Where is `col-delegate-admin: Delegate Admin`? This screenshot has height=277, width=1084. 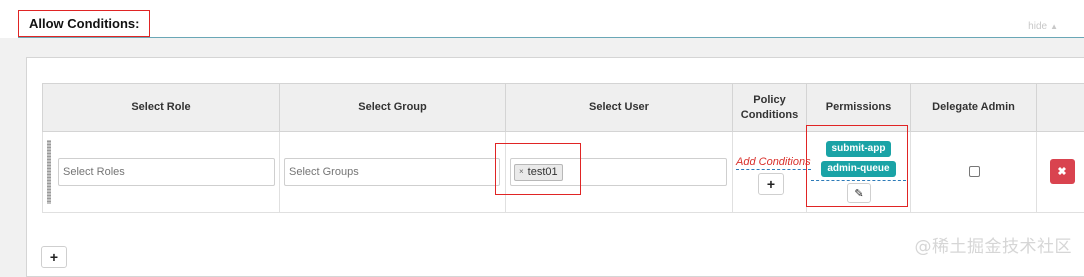
col-delegate-admin: Delegate Admin is located at coordinates (974, 108).